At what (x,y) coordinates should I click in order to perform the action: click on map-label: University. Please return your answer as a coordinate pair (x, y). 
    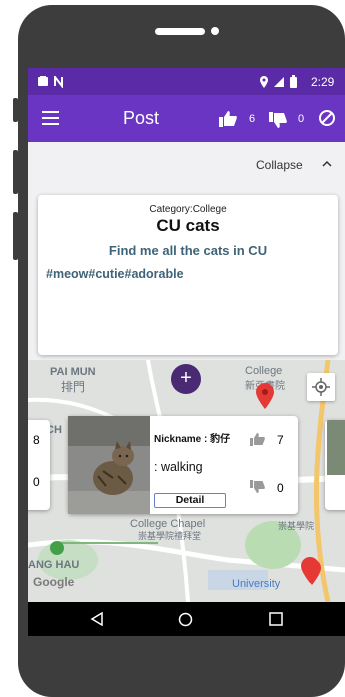
    Looking at the image, I should click on (256, 584).